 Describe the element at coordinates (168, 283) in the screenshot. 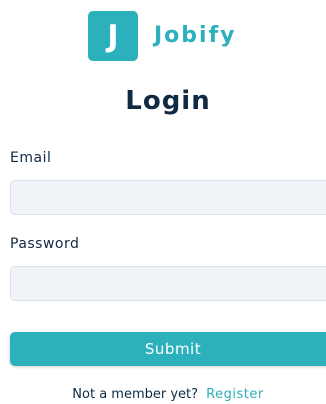

I see `password-field` at that location.